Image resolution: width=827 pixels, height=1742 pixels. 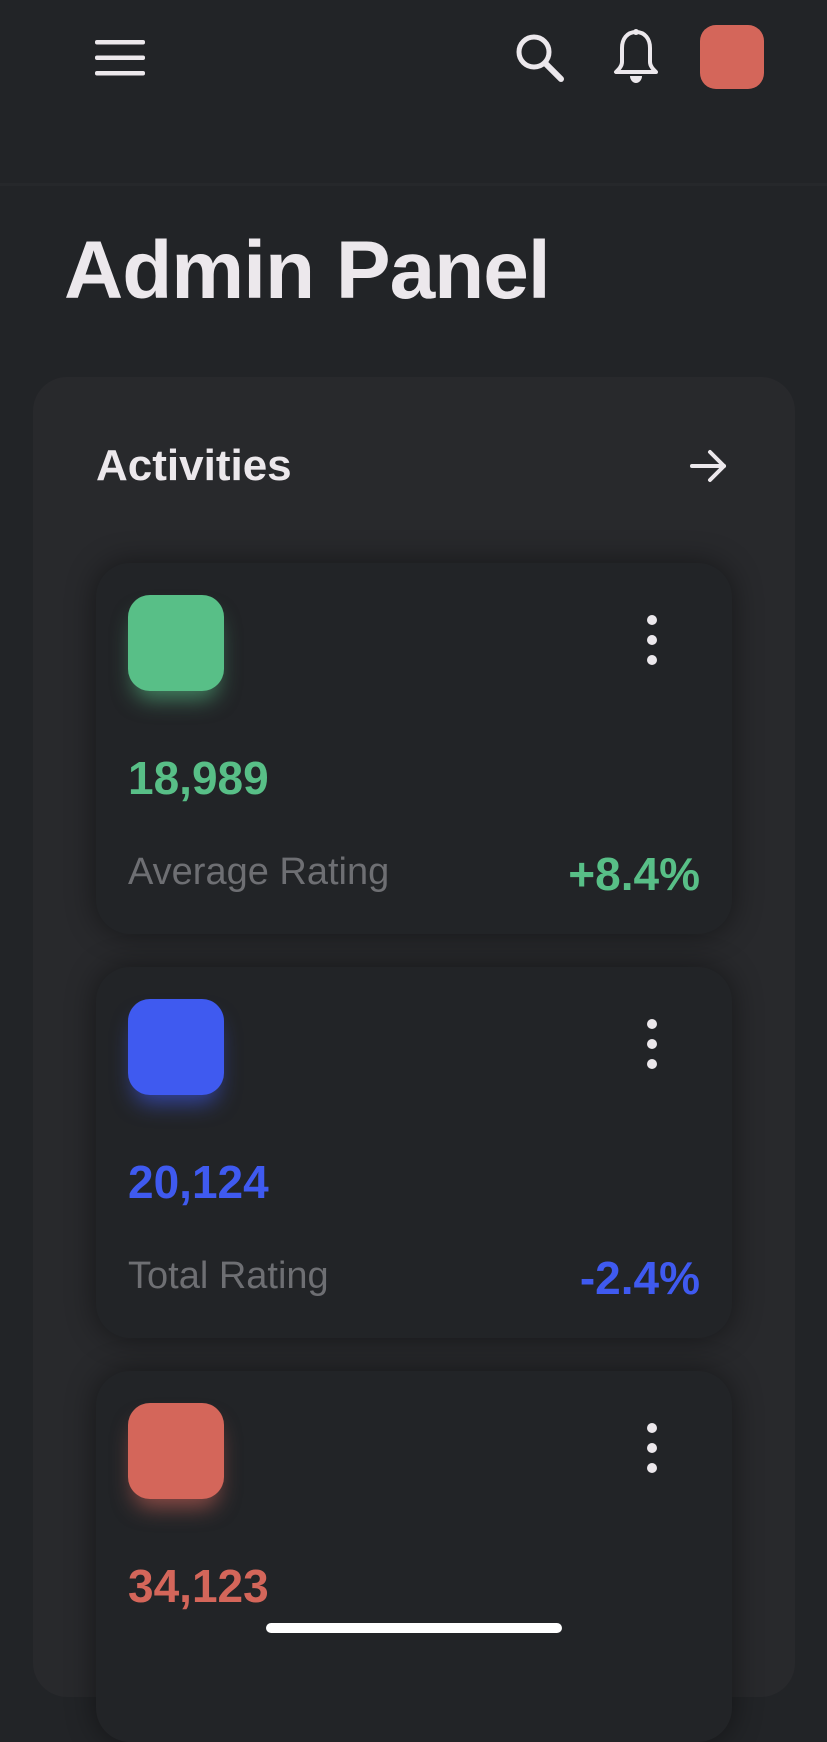 What do you see at coordinates (307, 270) in the screenshot?
I see `page-title: Admin Panel` at bounding box center [307, 270].